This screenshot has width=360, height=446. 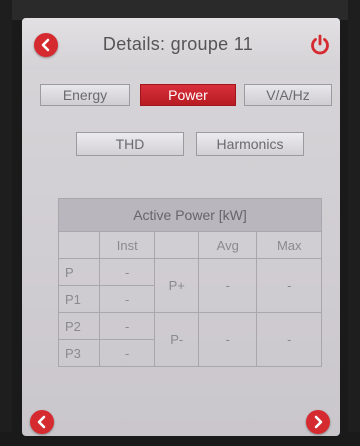 I want to click on column-header-inst: Inst, so click(x=127, y=245).